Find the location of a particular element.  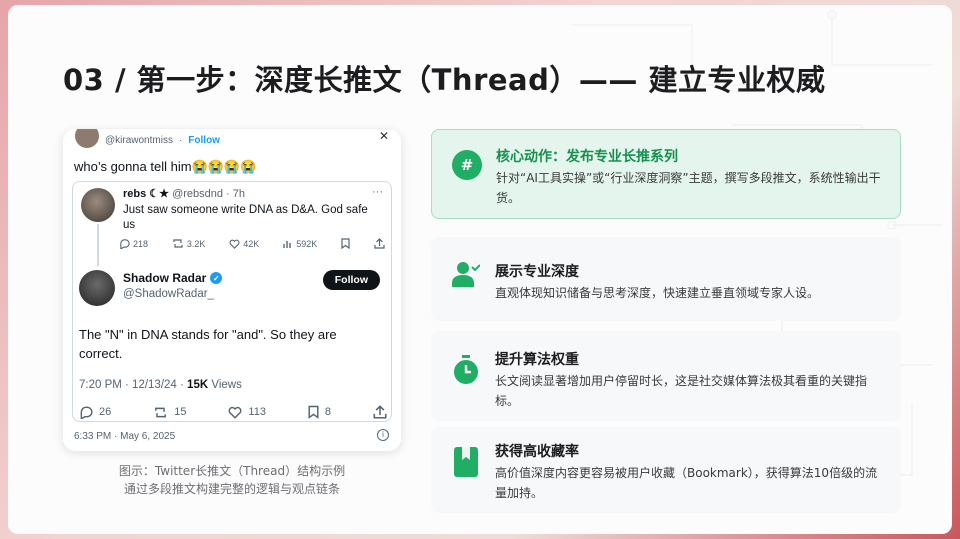

tweet-handle: @kirawontmiss is located at coordinates (139, 140).